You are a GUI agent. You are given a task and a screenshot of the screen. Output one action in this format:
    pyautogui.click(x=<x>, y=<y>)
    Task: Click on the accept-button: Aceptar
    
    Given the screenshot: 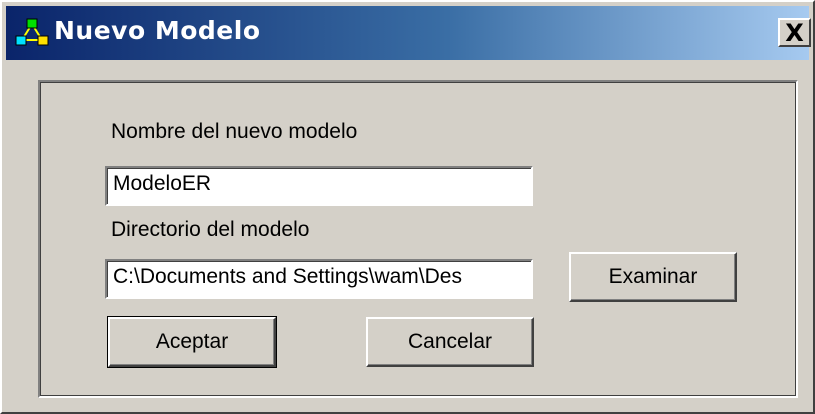 What is the action you would take?
    pyautogui.click(x=192, y=342)
    